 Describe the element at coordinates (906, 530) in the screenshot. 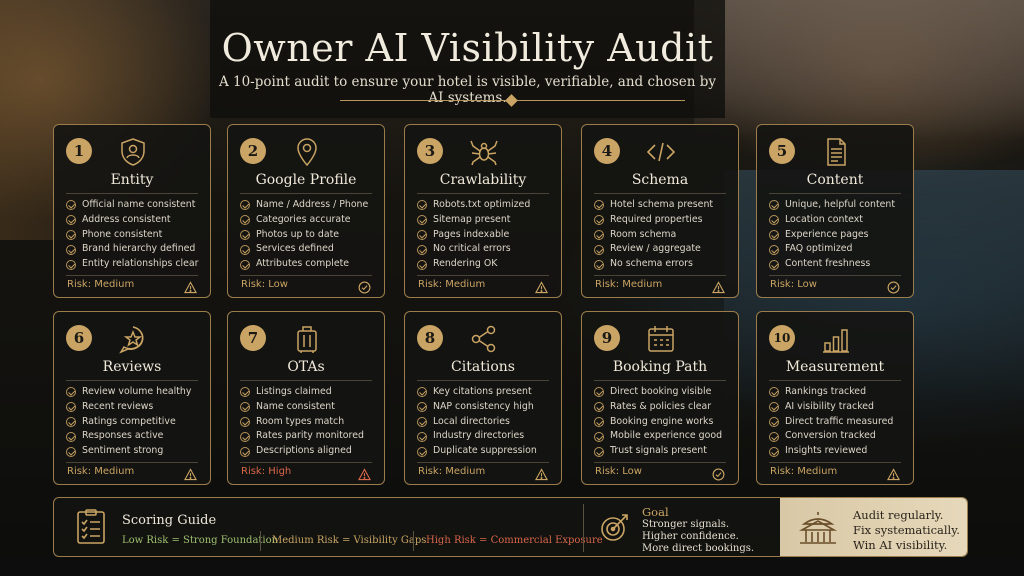

I see `cta-line: Fix systematically.` at that location.